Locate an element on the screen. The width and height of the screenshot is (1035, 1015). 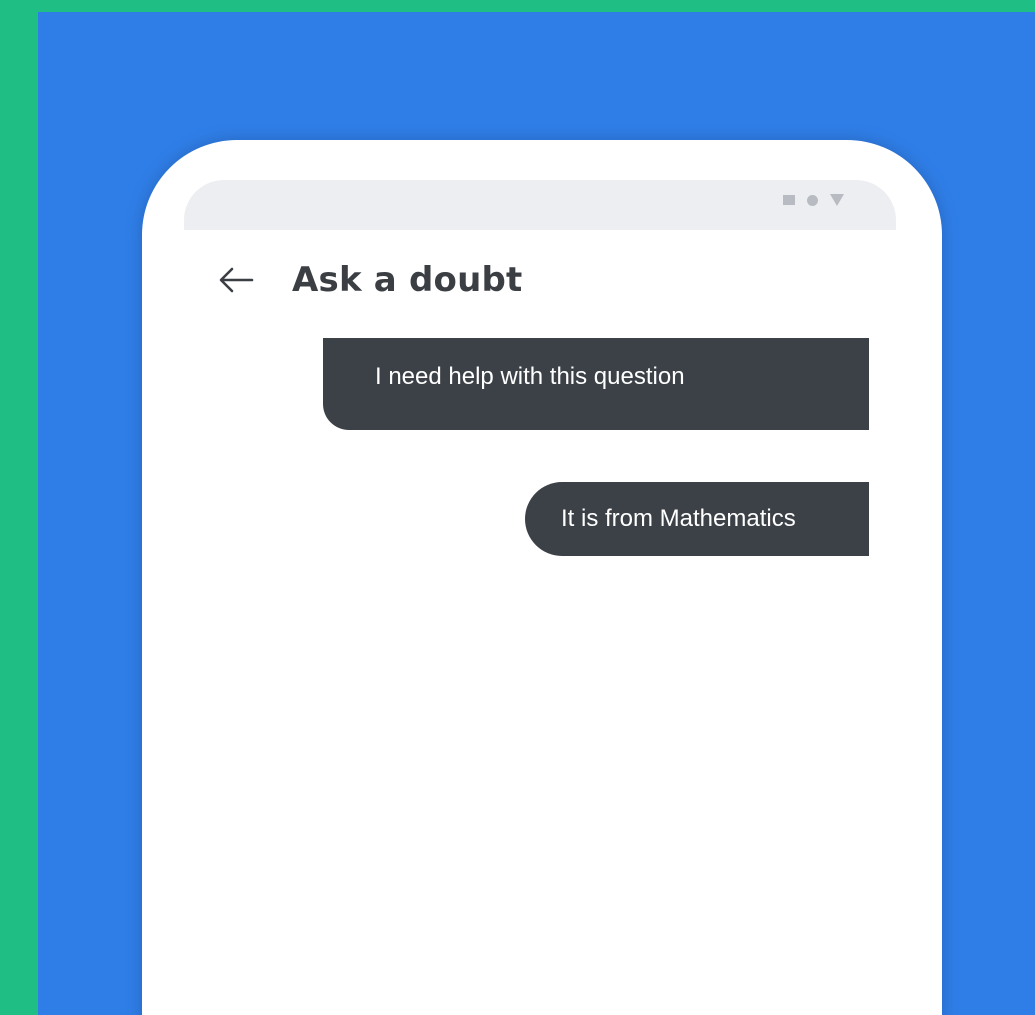
status-icons is located at coordinates (813, 200).